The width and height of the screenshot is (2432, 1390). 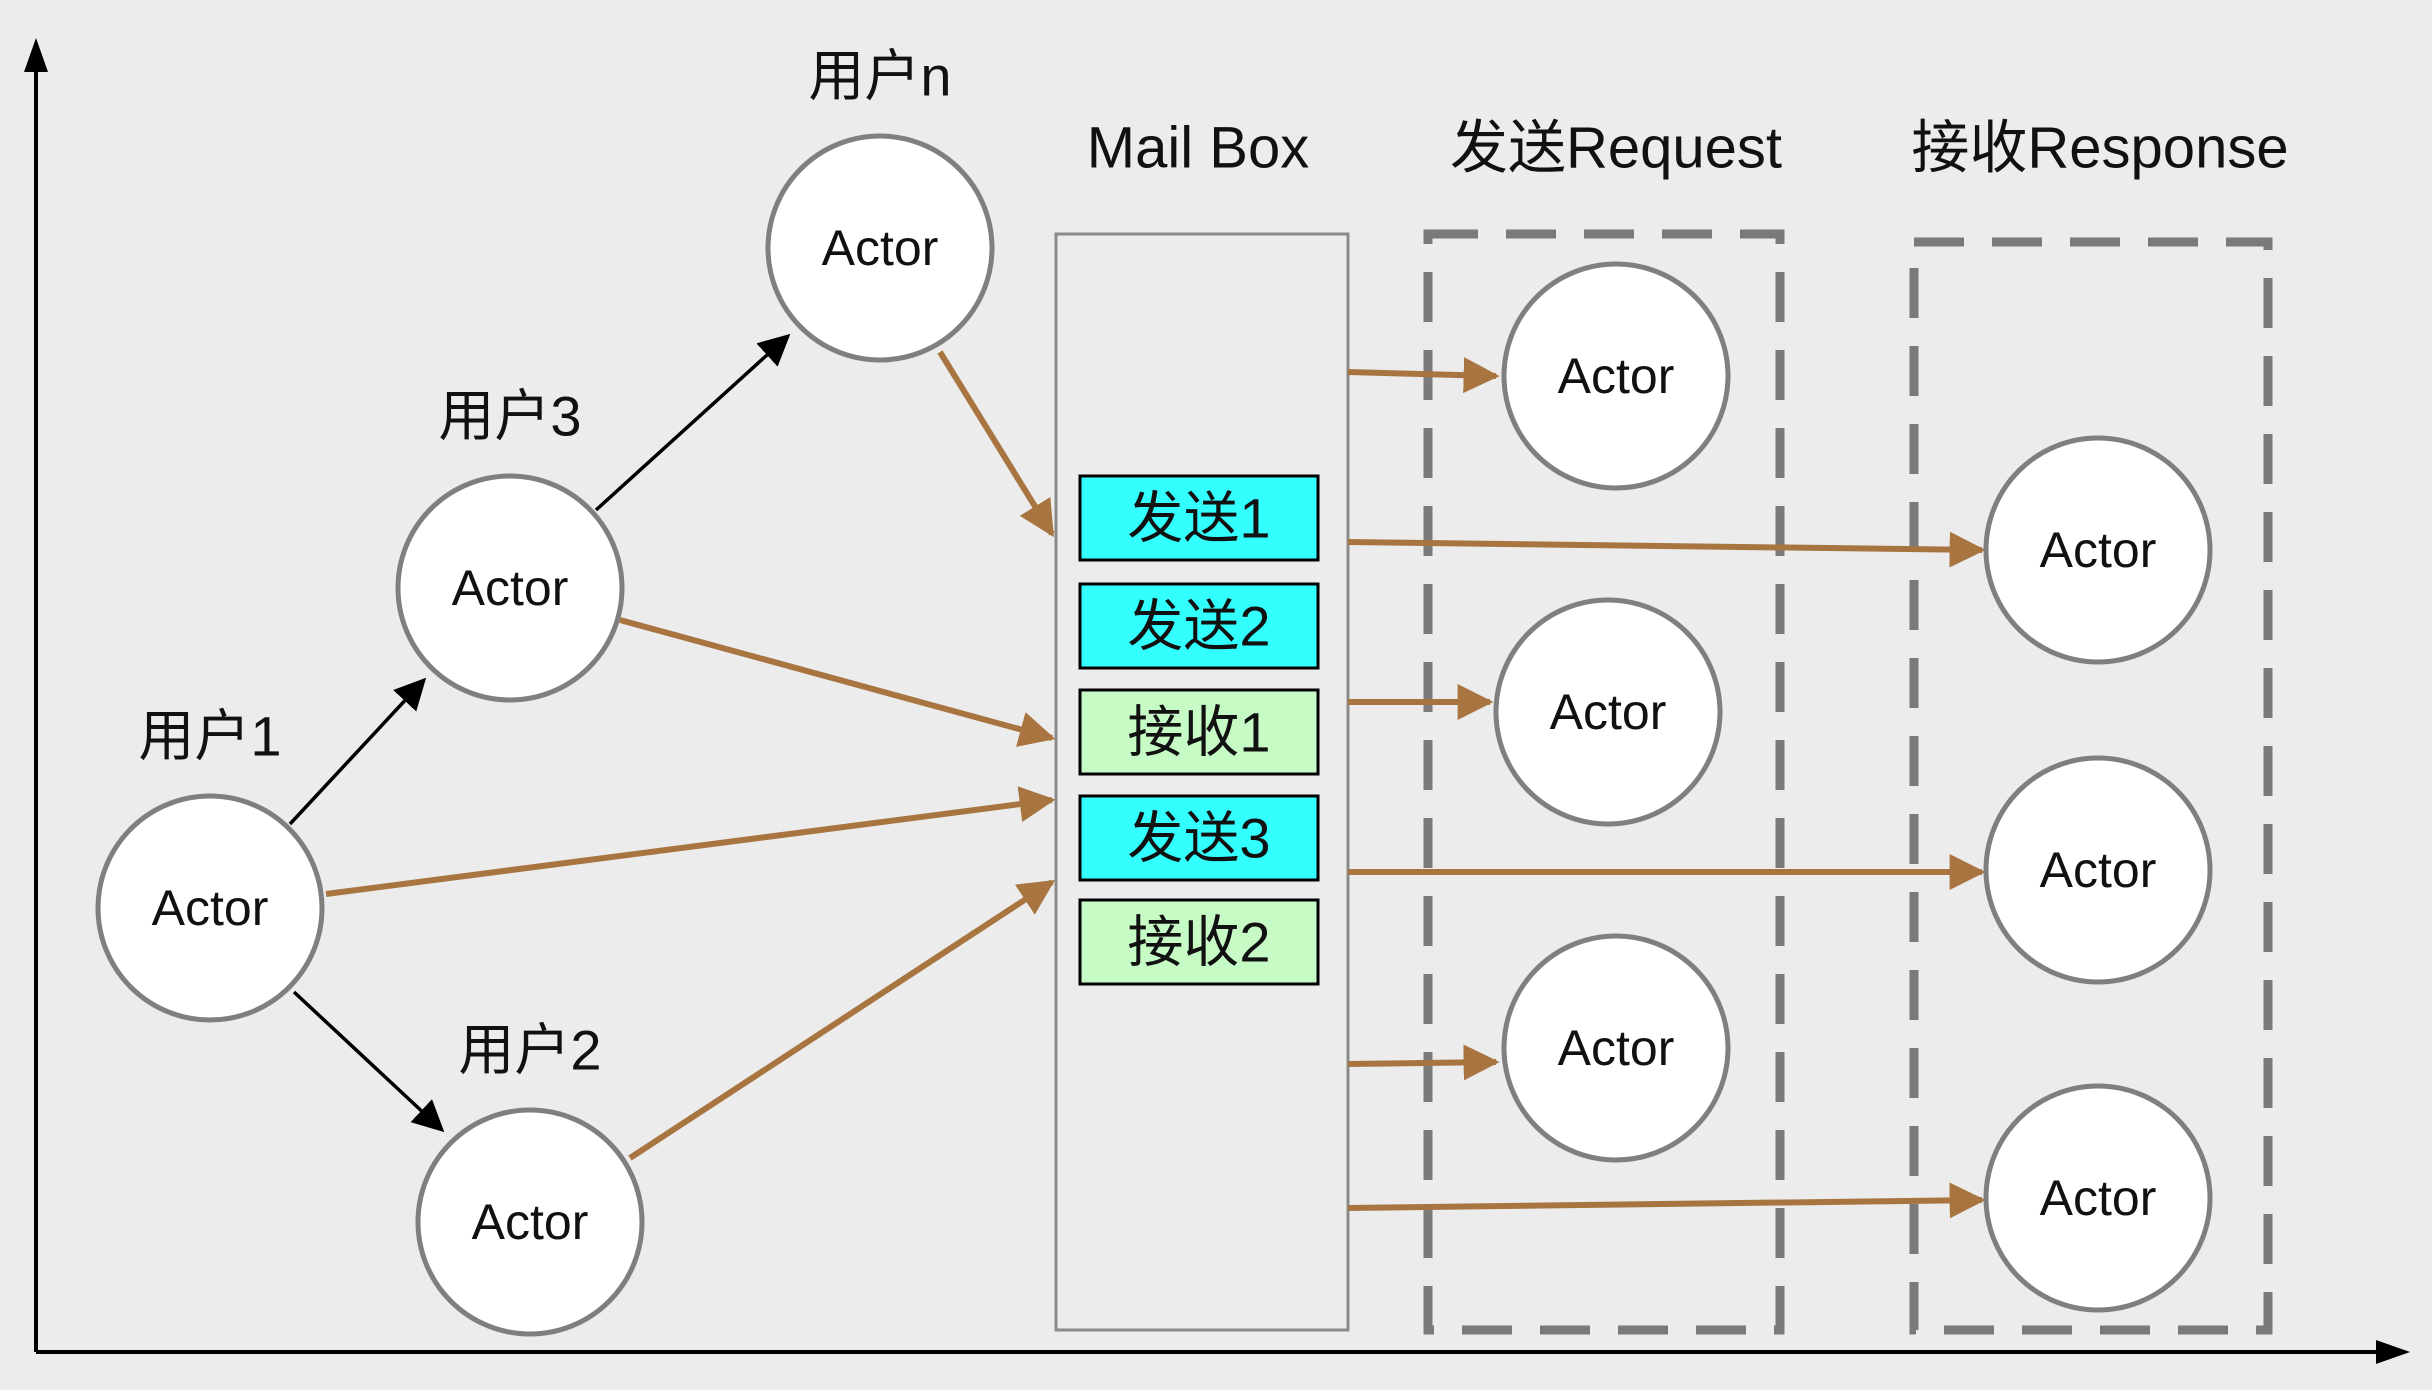 What do you see at coordinates (2099, 148) in the screenshot?
I see `response-group-title: 接收Response` at bounding box center [2099, 148].